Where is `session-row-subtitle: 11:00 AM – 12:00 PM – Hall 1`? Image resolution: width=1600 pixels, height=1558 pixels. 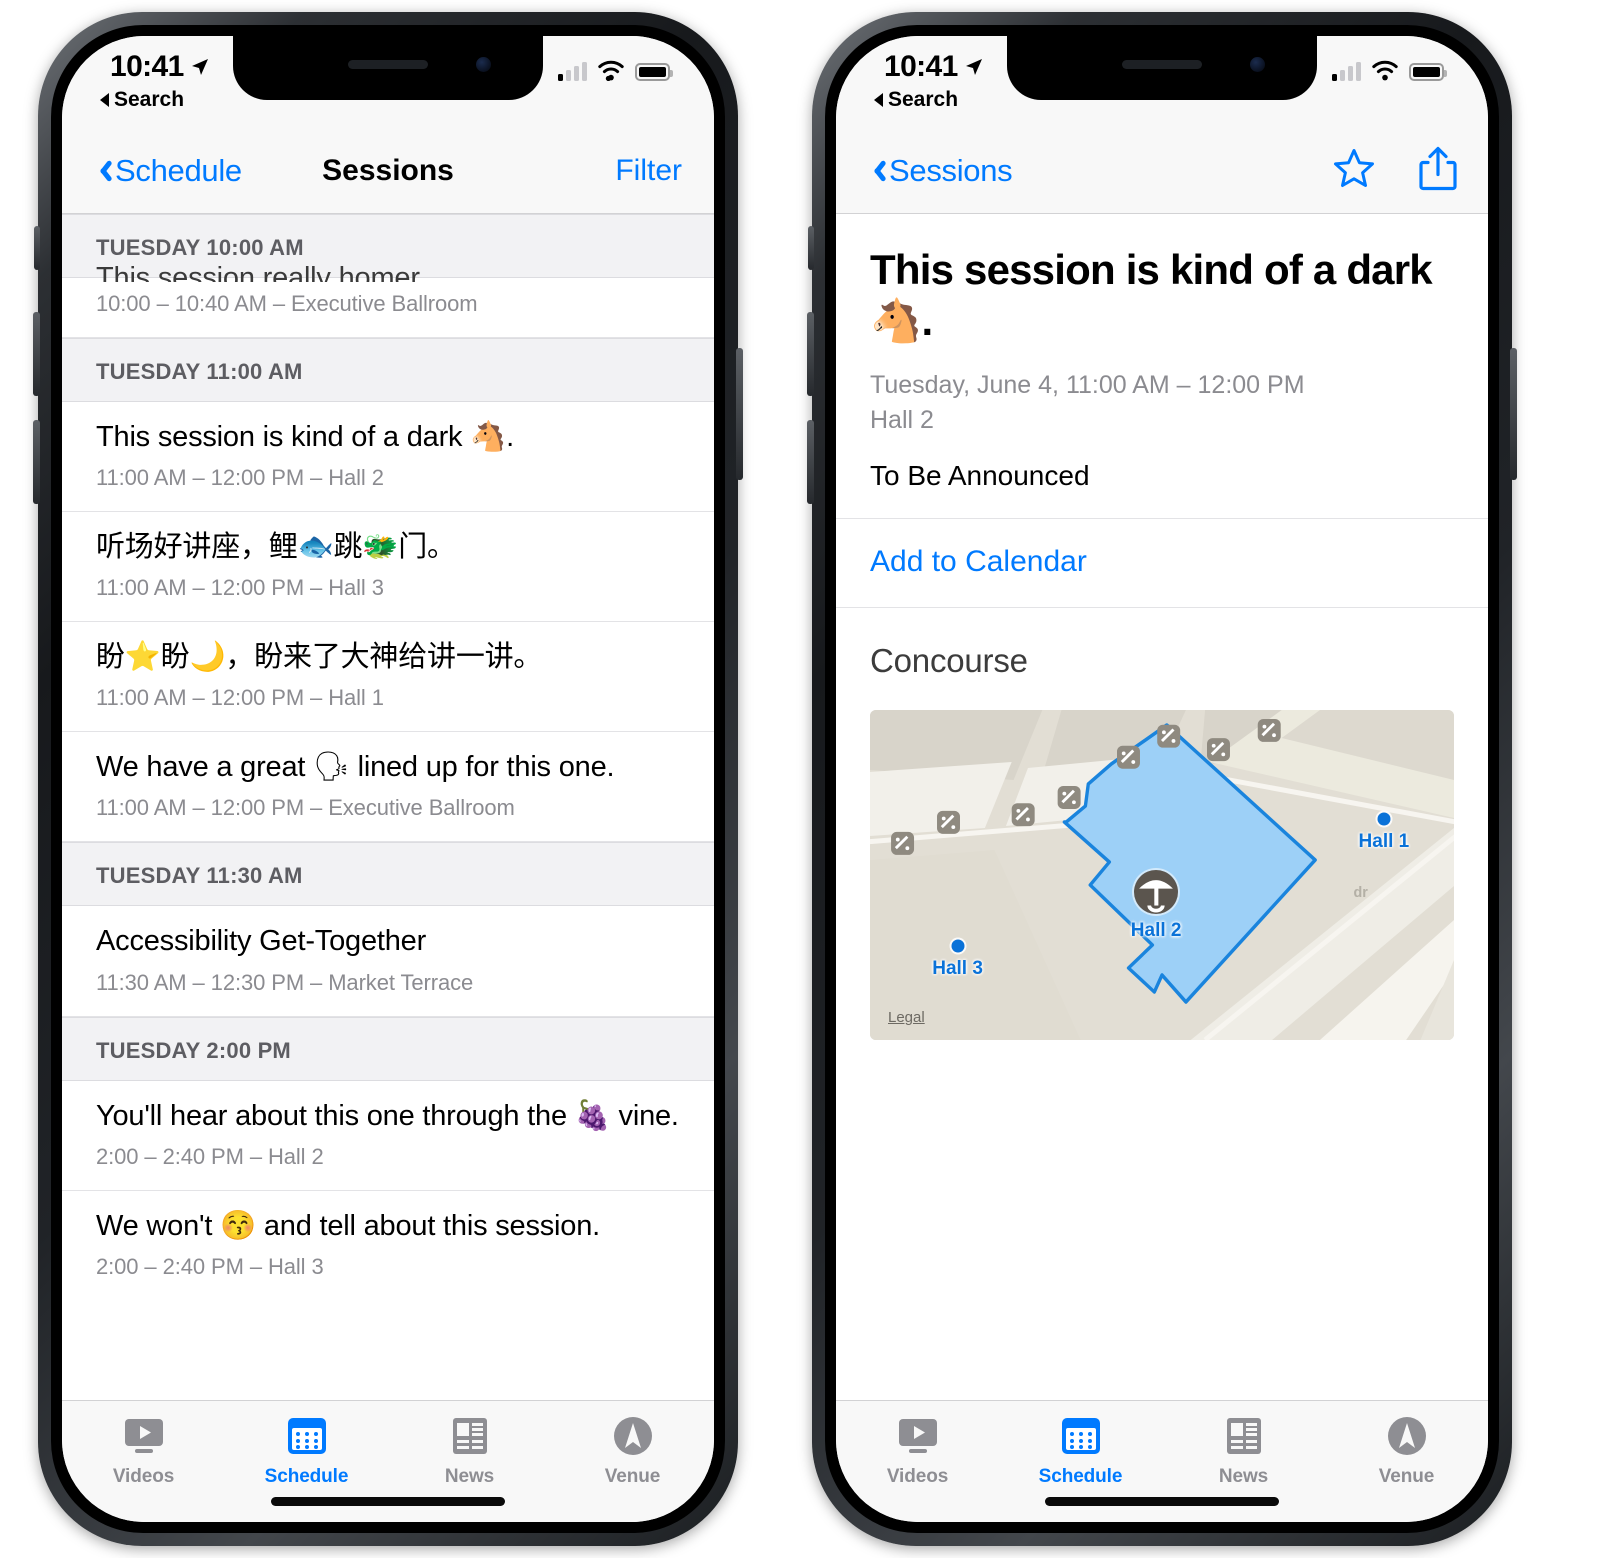 session-row-subtitle: 11:00 AM – 12:00 PM – Hall 1 is located at coordinates (240, 698).